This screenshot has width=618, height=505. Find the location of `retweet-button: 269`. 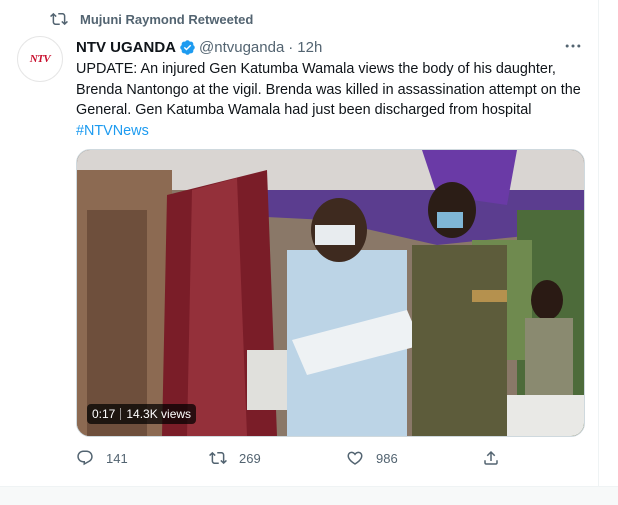

retweet-button: 269 is located at coordinates (235, 458).